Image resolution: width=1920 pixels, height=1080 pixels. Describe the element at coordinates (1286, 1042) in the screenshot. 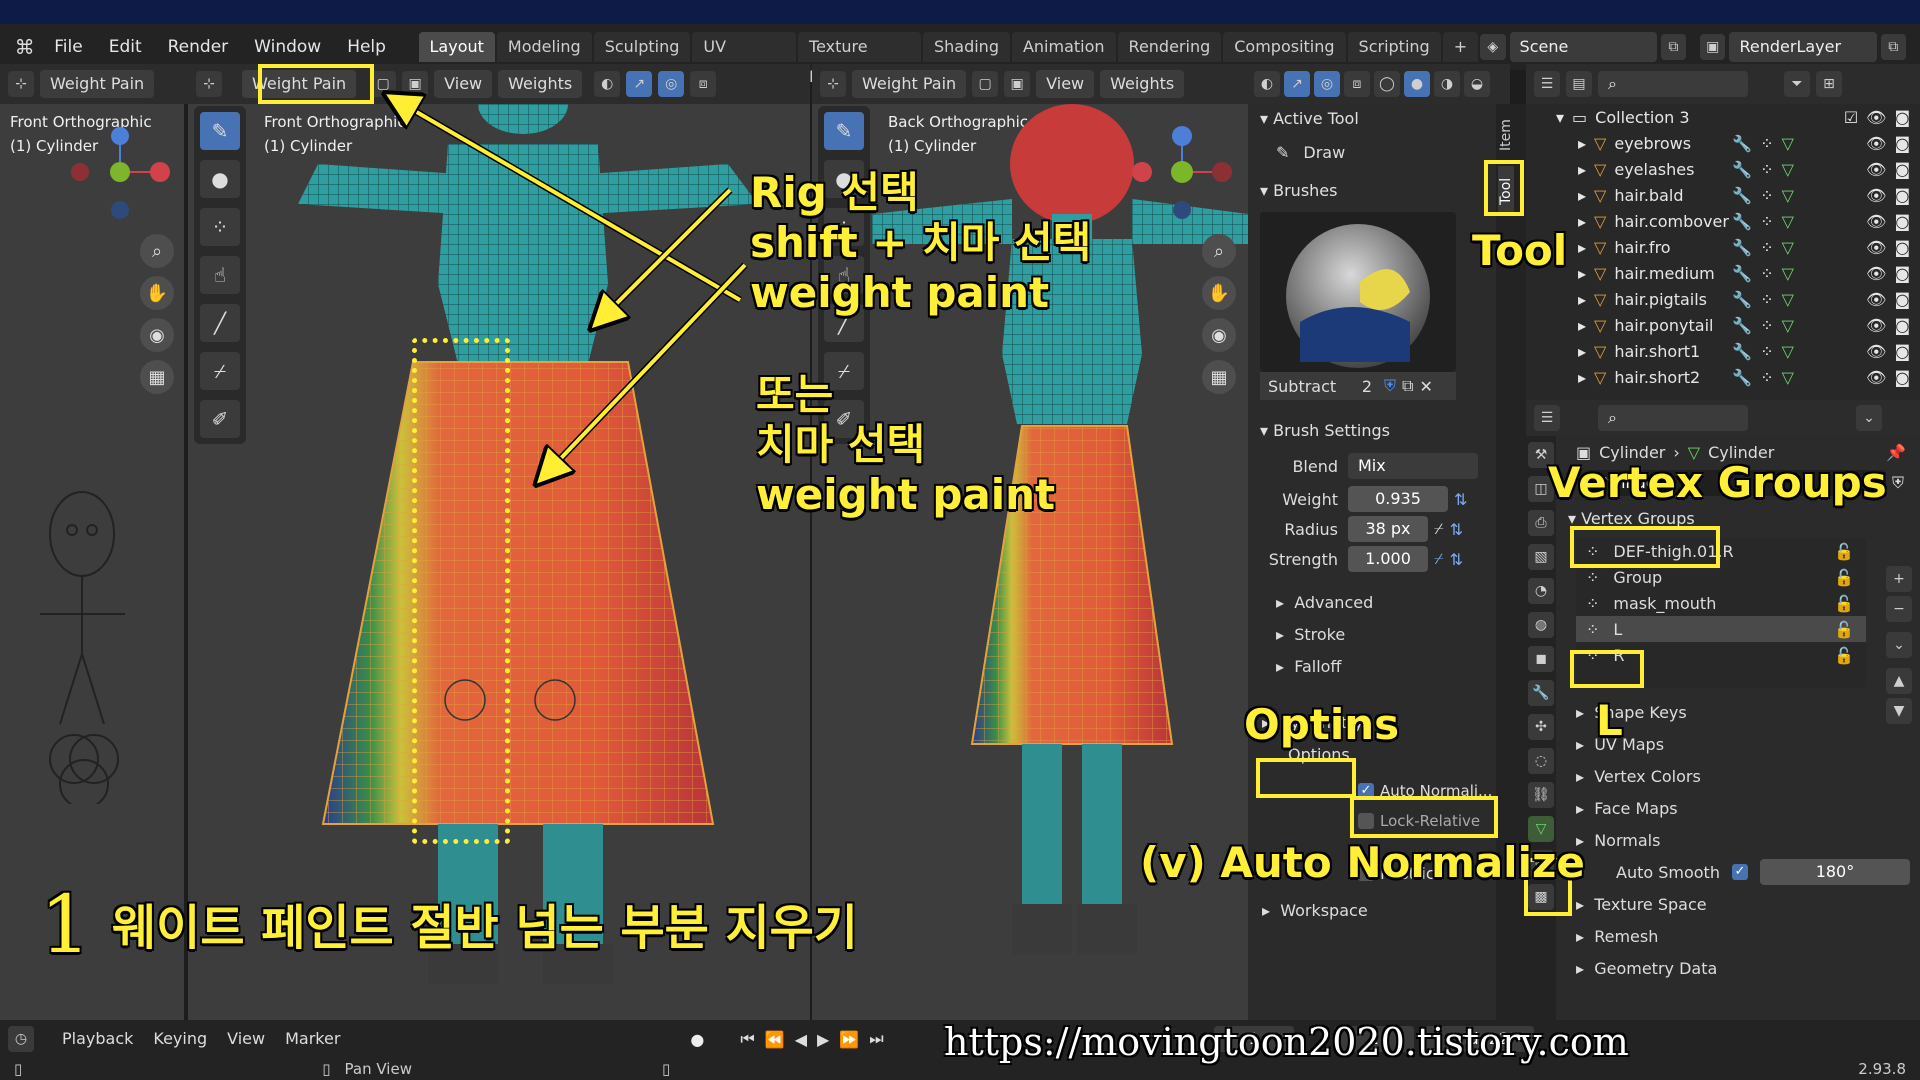

I see `blog-url-watermark: https://movingtoon2020.tistory.com` at that location.